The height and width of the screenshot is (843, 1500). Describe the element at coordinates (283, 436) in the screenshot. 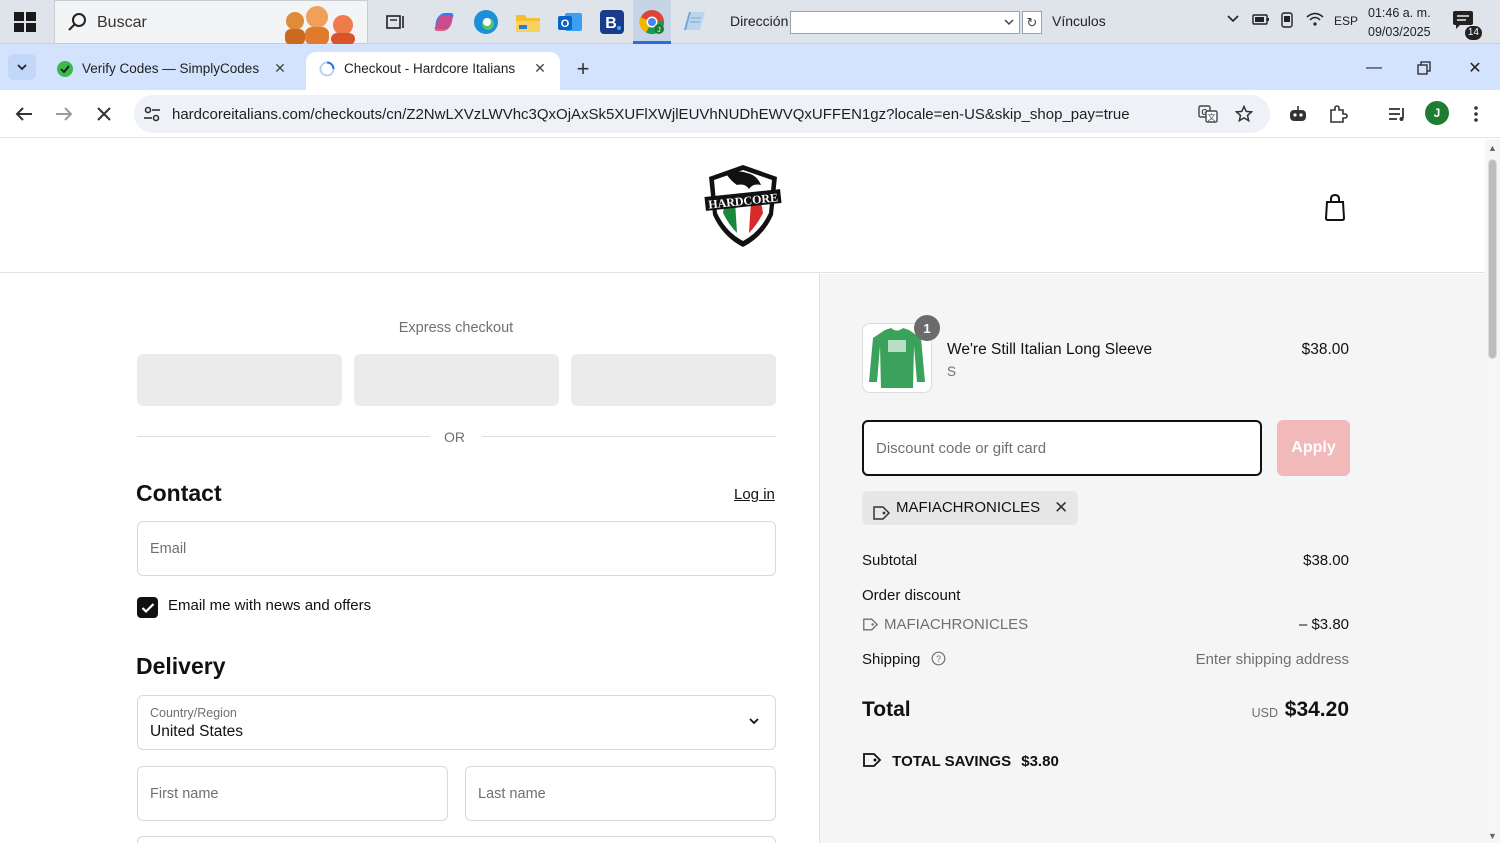

I see `divider` at that location.